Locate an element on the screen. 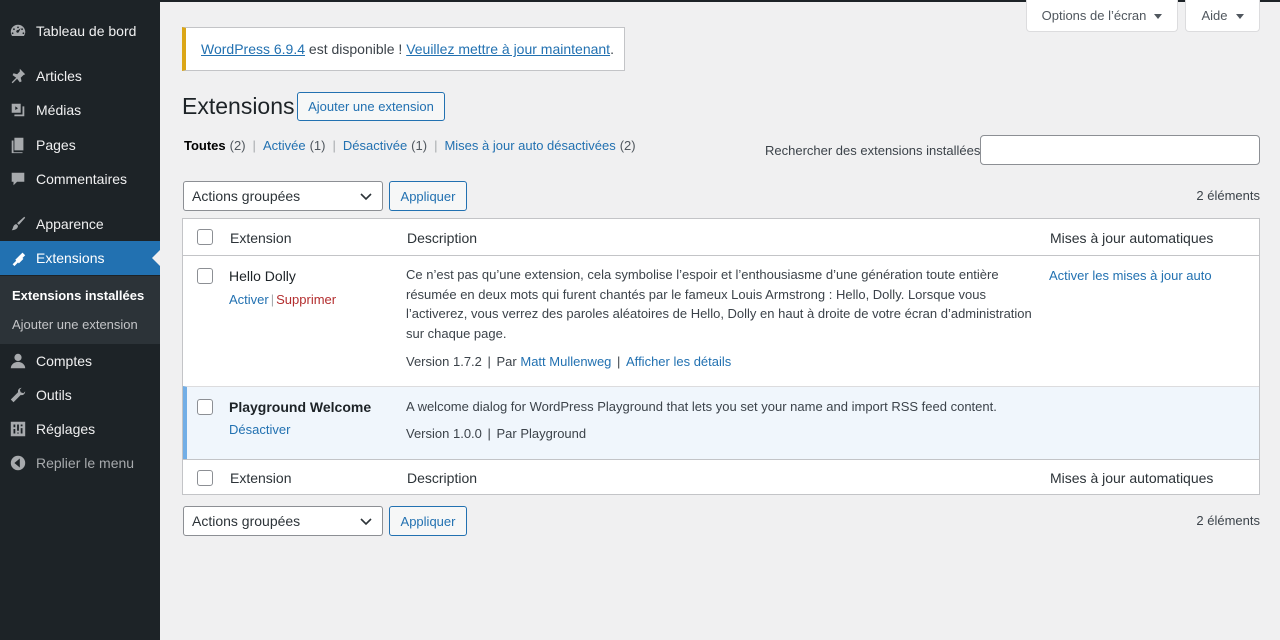  row-actions: Activer | Supprimer is located at coordinates (282, 299).